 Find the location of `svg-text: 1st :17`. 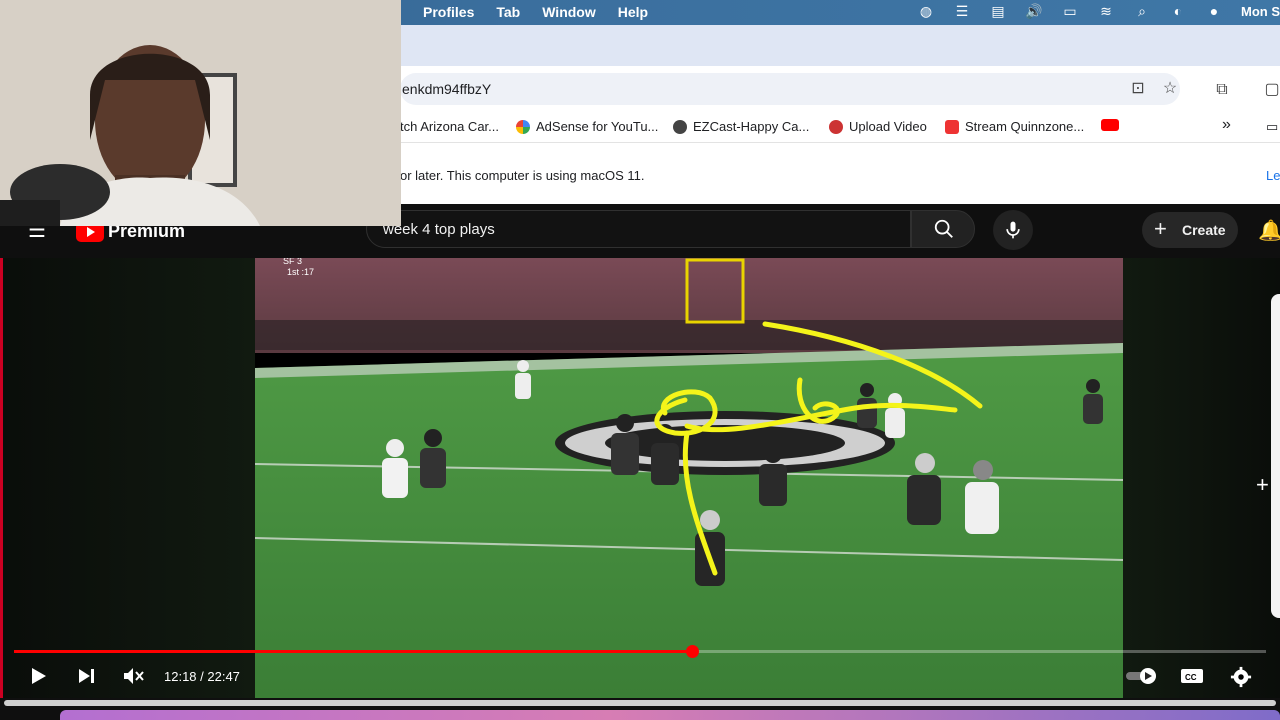

svg-text: 1st :17 is located at coordinates (300, 272).